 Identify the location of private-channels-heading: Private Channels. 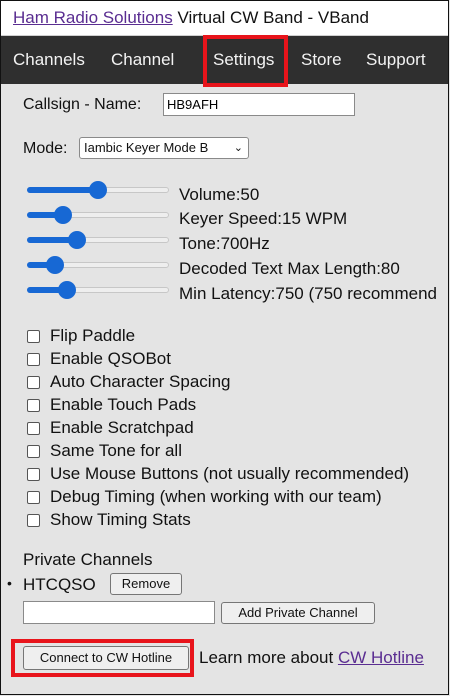
(88, 559).